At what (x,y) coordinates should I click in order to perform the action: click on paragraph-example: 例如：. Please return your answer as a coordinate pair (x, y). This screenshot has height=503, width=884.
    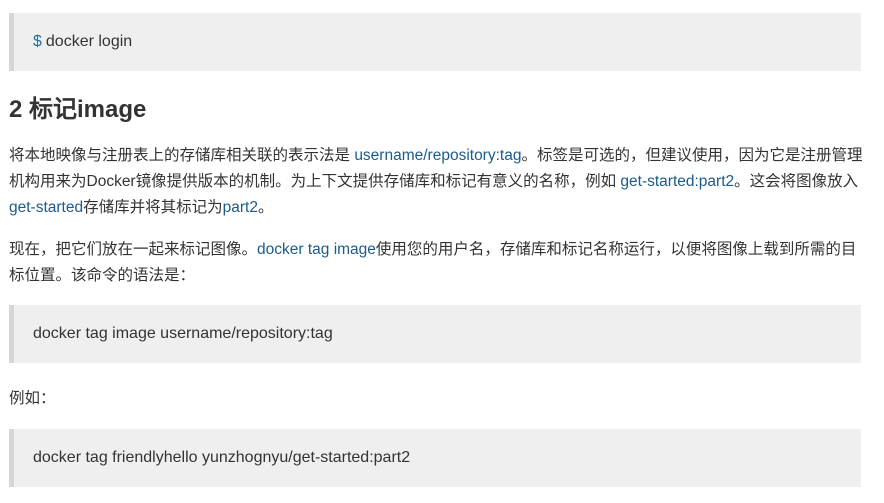
    Looking at the image, I should click on (437, 399).